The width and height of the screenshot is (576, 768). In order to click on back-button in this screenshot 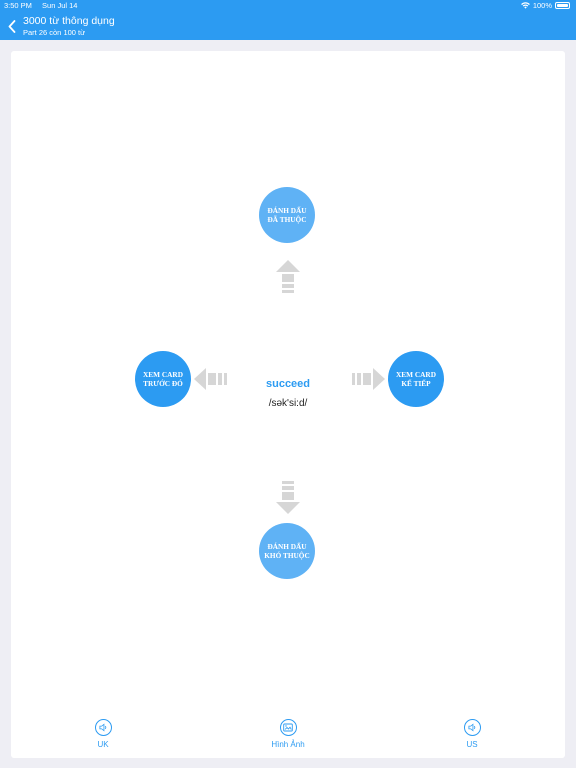, I will do `click(12, 26)`.